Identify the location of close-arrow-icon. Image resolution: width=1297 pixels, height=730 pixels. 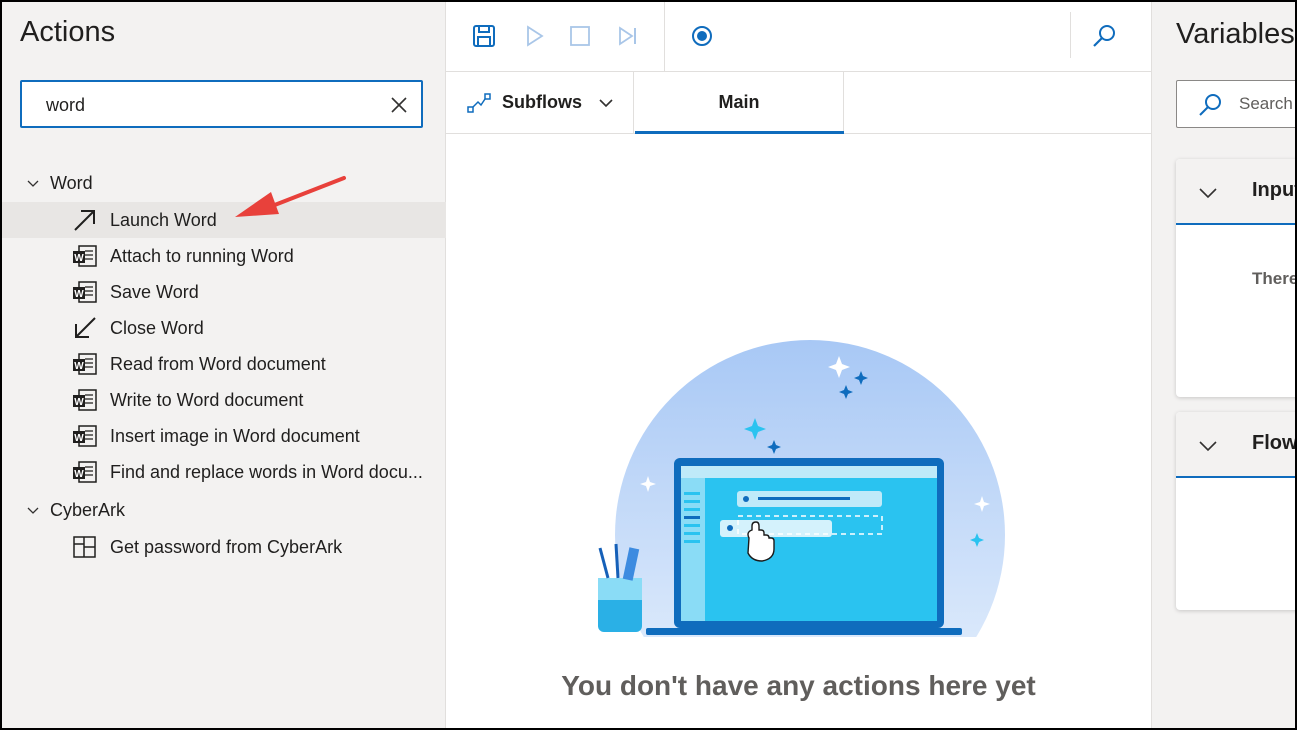
(85, 327).